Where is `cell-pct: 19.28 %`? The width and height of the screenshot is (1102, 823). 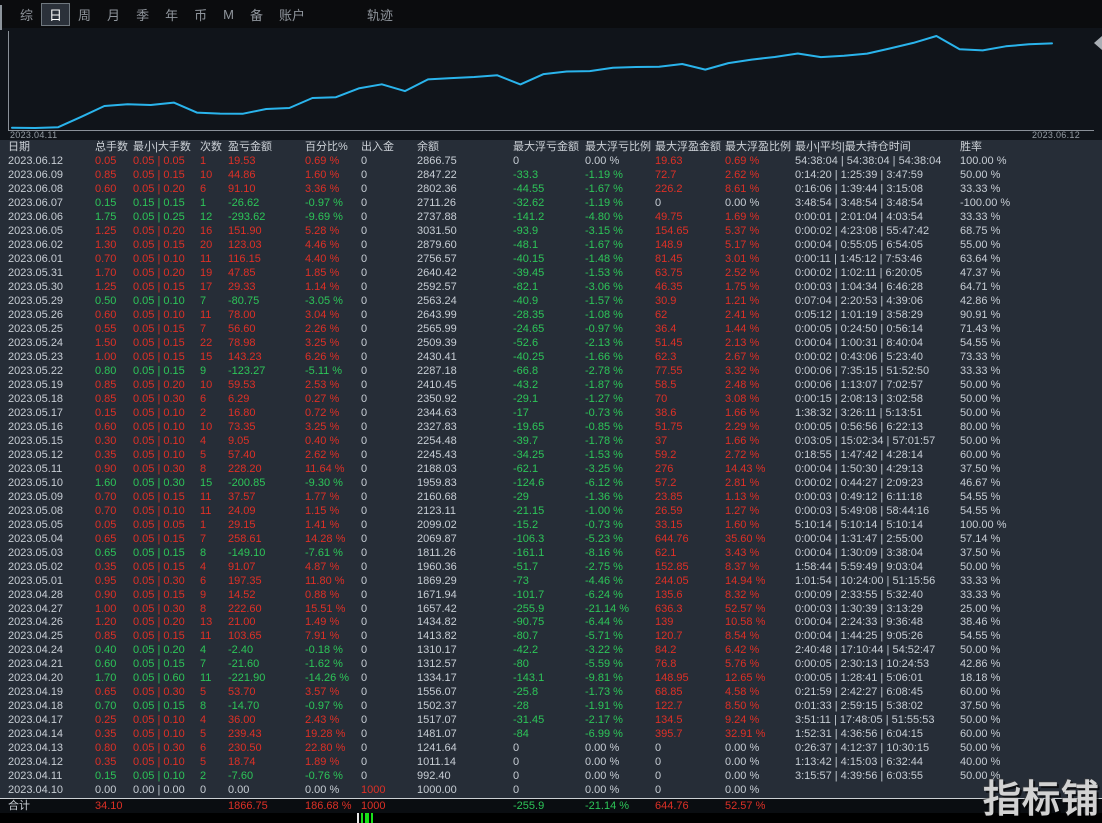
cell-pct: 19.28 % is located at coordinates (325, 734).